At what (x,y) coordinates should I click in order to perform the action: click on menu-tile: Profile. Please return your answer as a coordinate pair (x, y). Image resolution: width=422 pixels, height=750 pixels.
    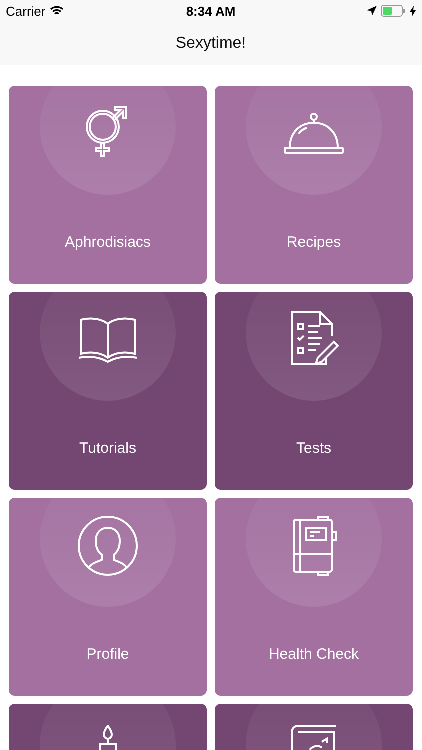
    Looking at the image, I should click on (108, 597).